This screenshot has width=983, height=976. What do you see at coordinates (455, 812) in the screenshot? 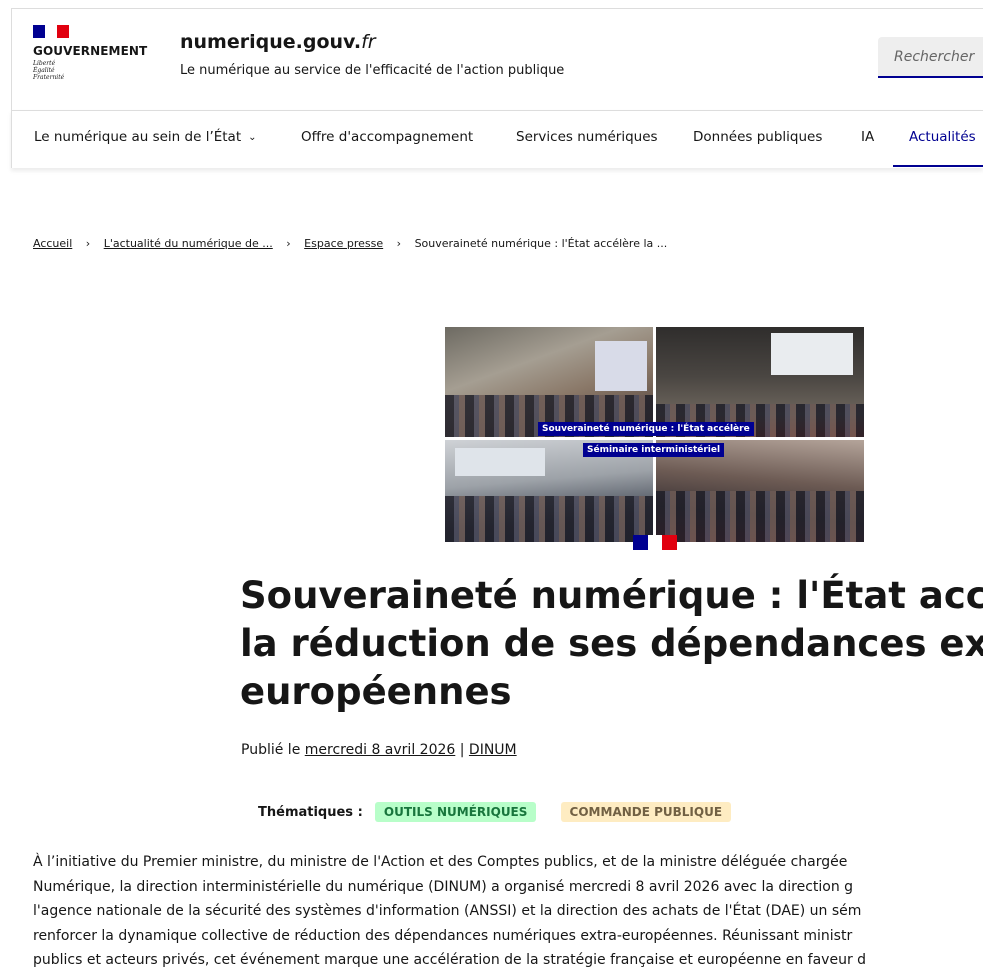
I see `tag-outils-numeriques: OUTILS NUMÉRIQUES` at bounding box center [455, 812].